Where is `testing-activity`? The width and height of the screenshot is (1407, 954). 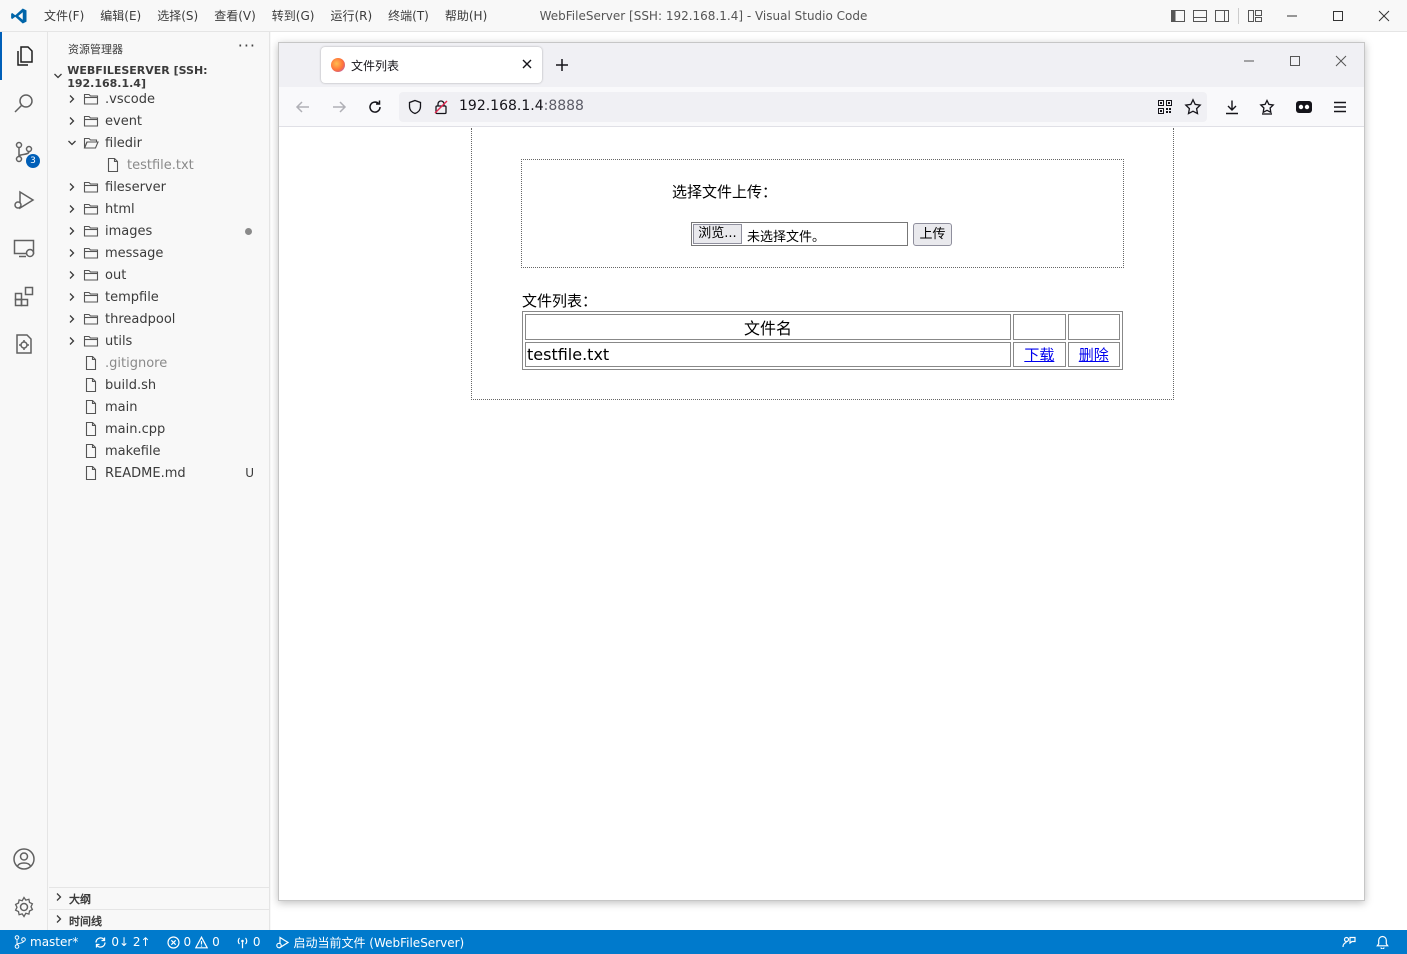
testing-activity is located at coordinates (24, 344).